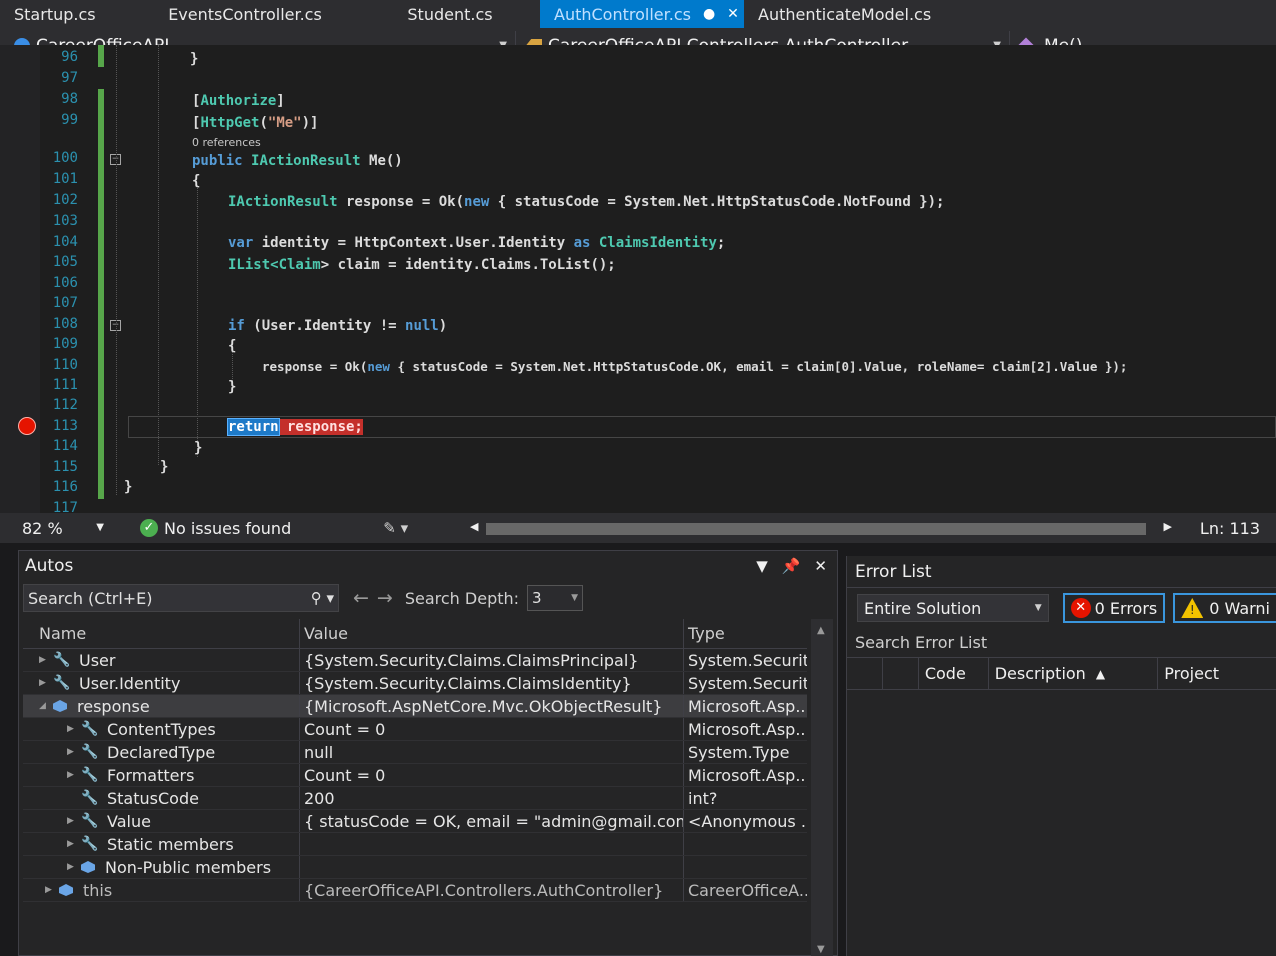 Image resolution: width=1276 pixels, height=956 pixels. What do you see at coordinates (491, 633) in the screenshot?
I see `column-value: Value` at bounding box center [491, 633].